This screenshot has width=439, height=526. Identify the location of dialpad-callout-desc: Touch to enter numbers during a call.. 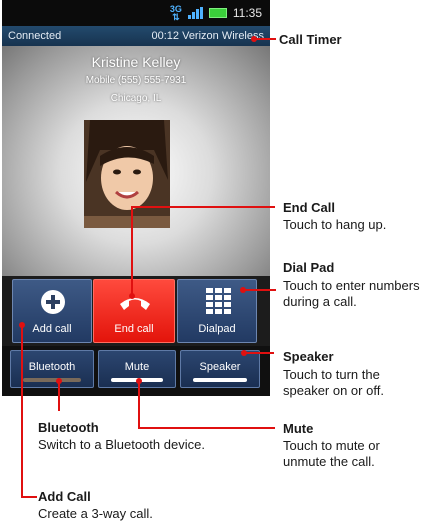
(351, 293).